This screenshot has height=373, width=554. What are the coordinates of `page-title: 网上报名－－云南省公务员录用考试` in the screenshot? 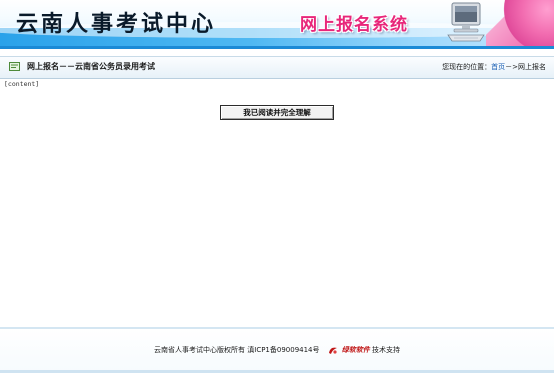 It's located at (91, 66).